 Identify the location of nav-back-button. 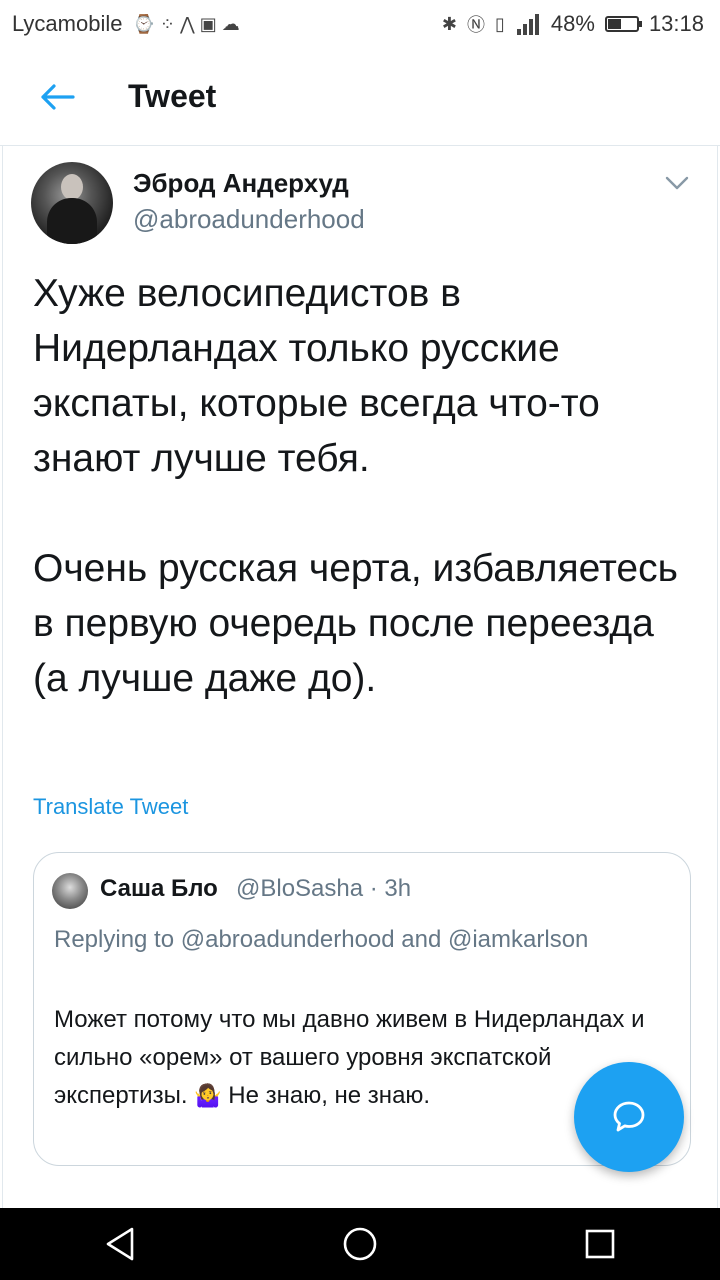
(120, 1244).